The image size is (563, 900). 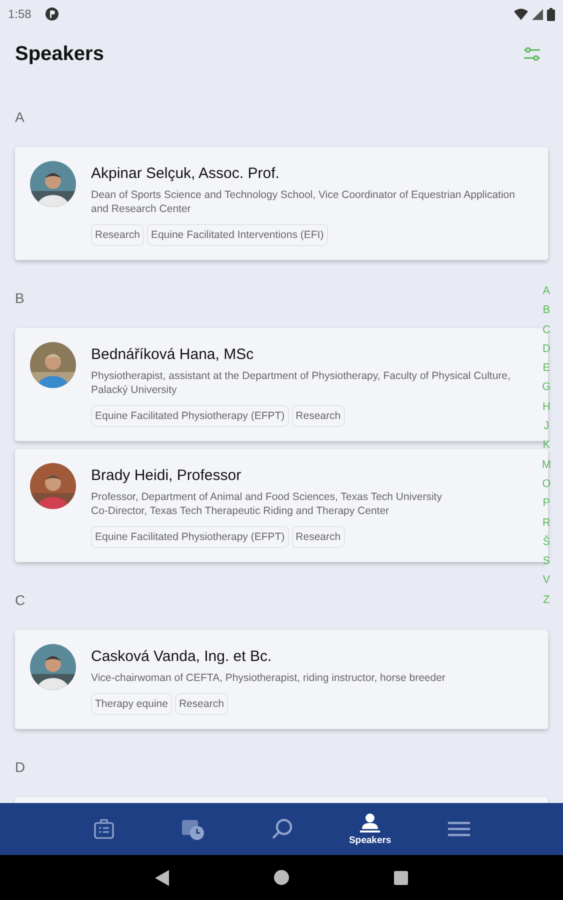 I want to click on wifi-icon, so click(x=521, y=14).